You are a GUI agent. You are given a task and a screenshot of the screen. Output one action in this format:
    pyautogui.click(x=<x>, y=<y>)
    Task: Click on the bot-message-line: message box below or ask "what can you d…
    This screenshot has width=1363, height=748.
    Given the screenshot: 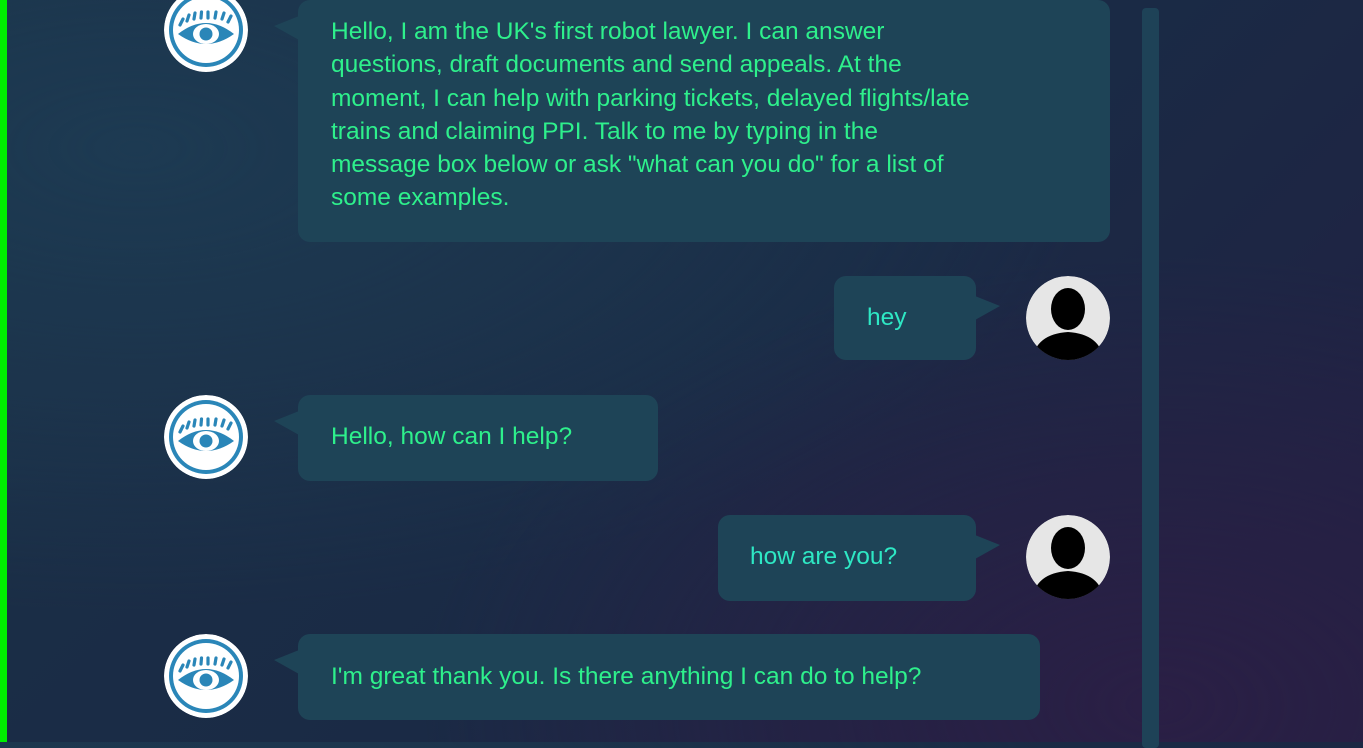 What is the action you would take?
    pyautogui.click(x=637, y=165)
    